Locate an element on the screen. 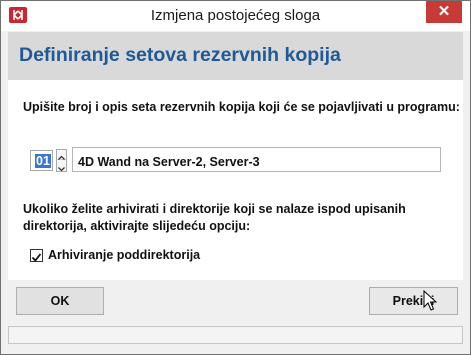  dialog-header: Definiranje setova rezervnih kopija is located at coordinates (235, 56).